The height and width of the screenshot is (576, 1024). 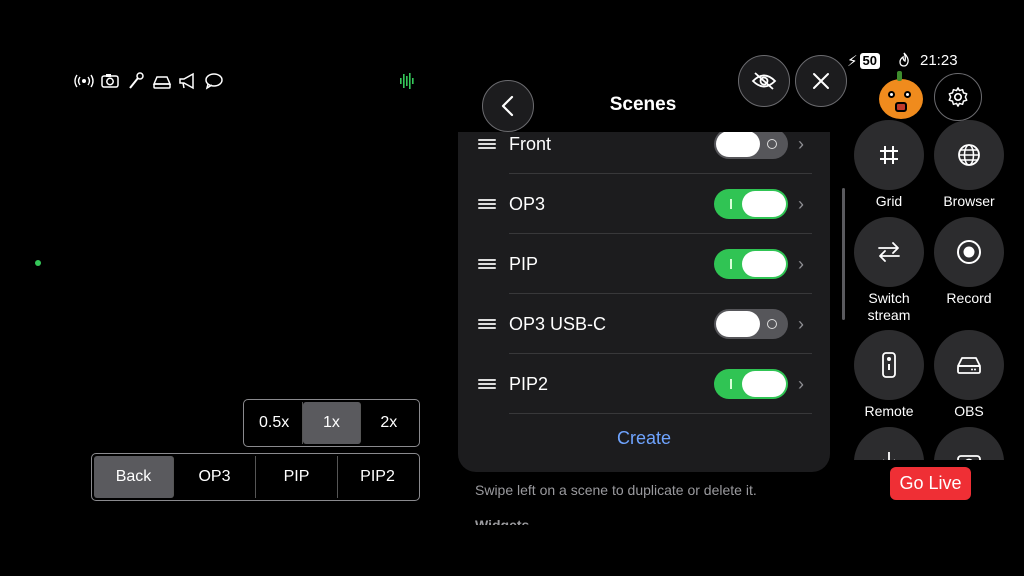 I want to click on top-status-icons, so click(x=149, y=81).